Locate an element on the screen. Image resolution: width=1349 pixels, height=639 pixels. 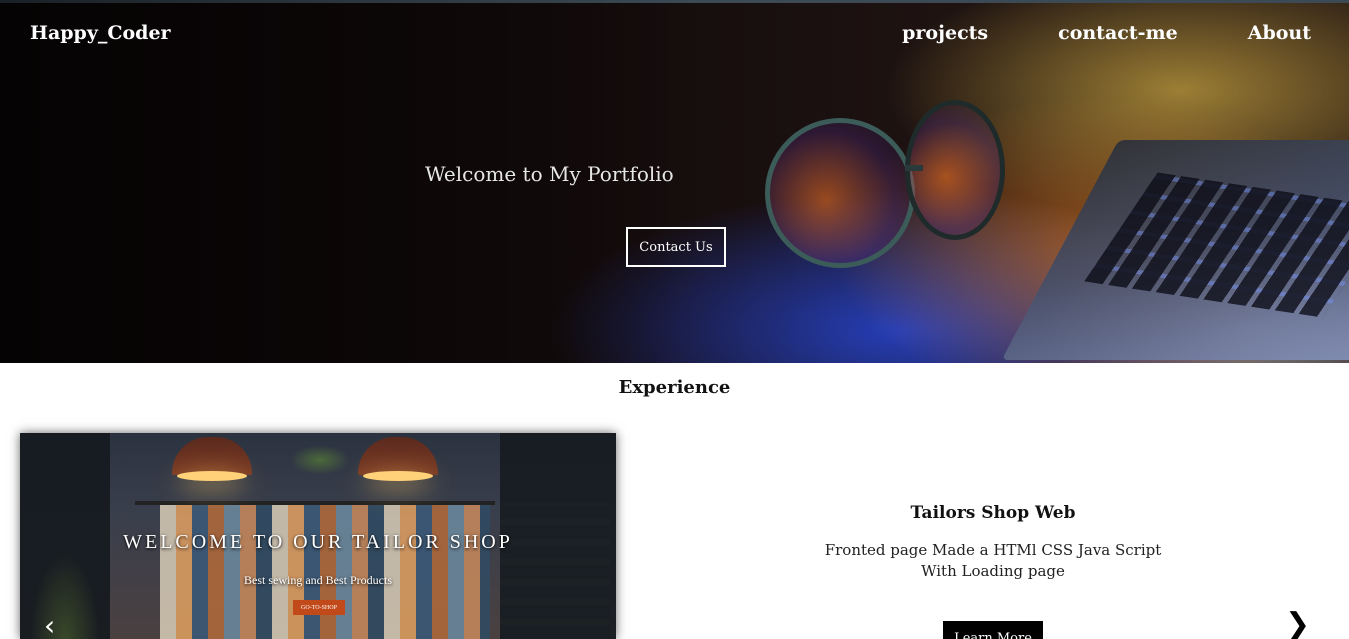
go-to-shop-button: GO-TO-SHOP is located at coordinates (319, 607).